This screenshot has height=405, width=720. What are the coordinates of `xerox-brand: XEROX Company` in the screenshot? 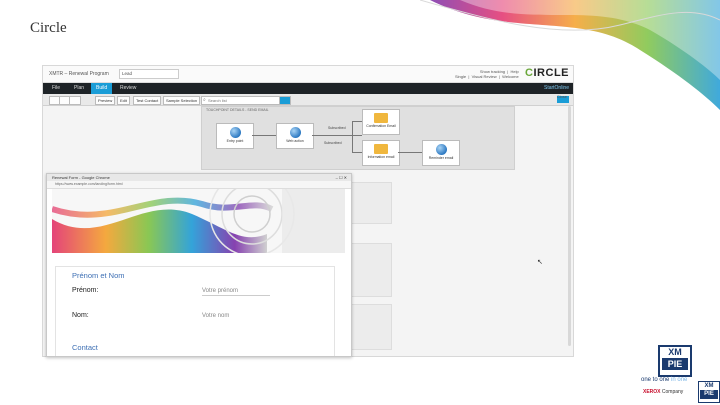 It's located at (663, 392).